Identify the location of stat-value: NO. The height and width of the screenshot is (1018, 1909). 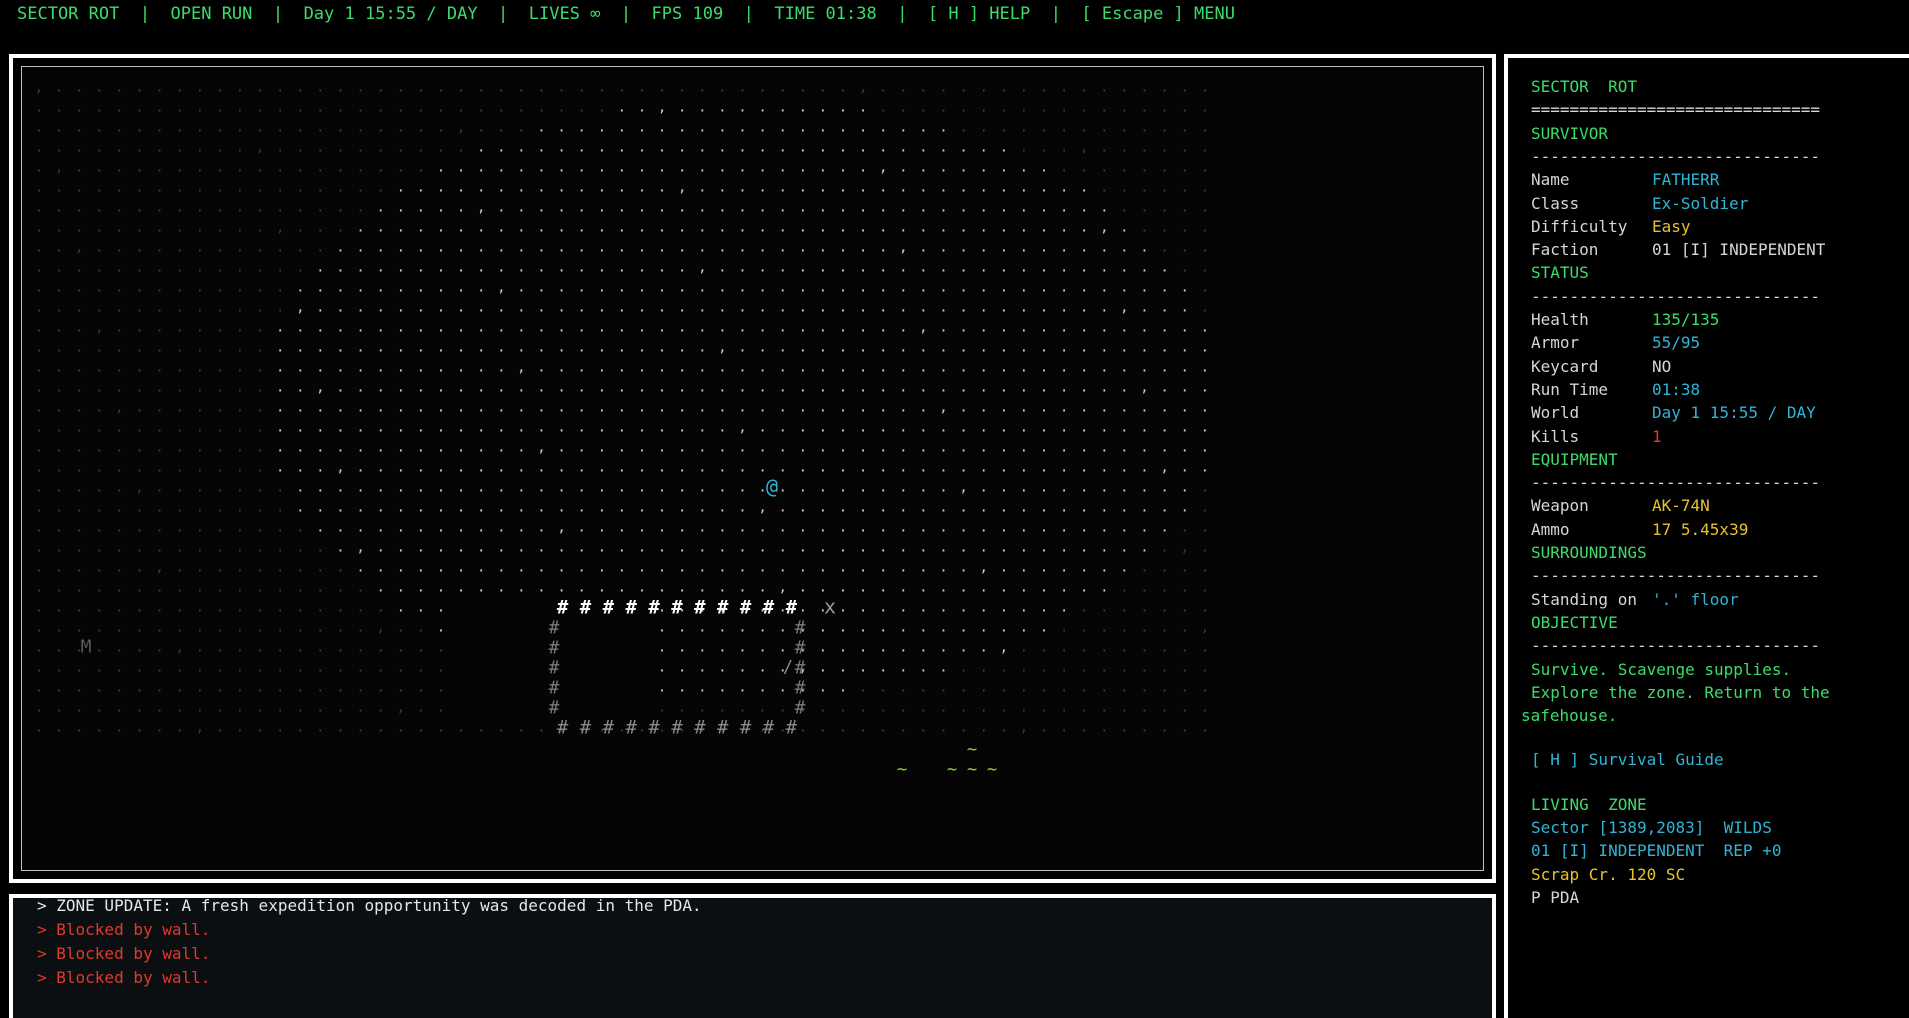
(1662, 366).